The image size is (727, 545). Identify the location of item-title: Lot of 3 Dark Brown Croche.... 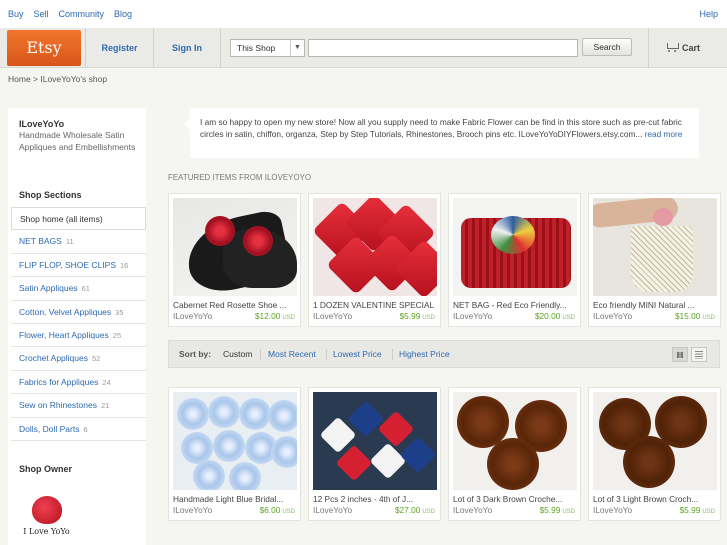
(515, 499).